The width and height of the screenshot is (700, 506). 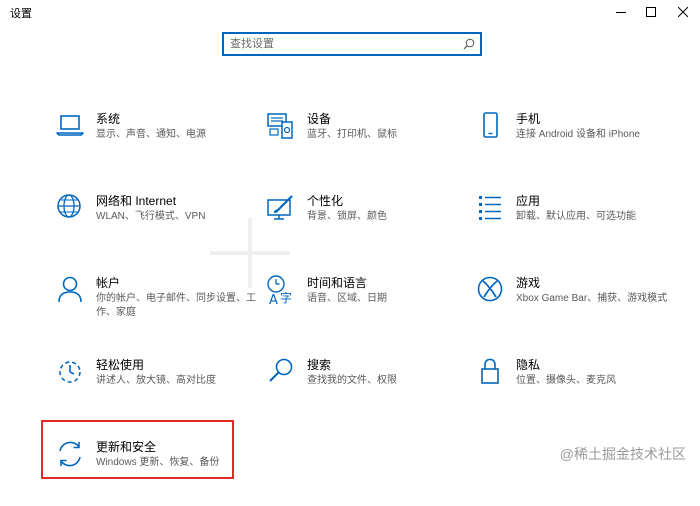 I want to click on tile-description: 卸载、默认应用、可选功能, so click(x=576, y=216).